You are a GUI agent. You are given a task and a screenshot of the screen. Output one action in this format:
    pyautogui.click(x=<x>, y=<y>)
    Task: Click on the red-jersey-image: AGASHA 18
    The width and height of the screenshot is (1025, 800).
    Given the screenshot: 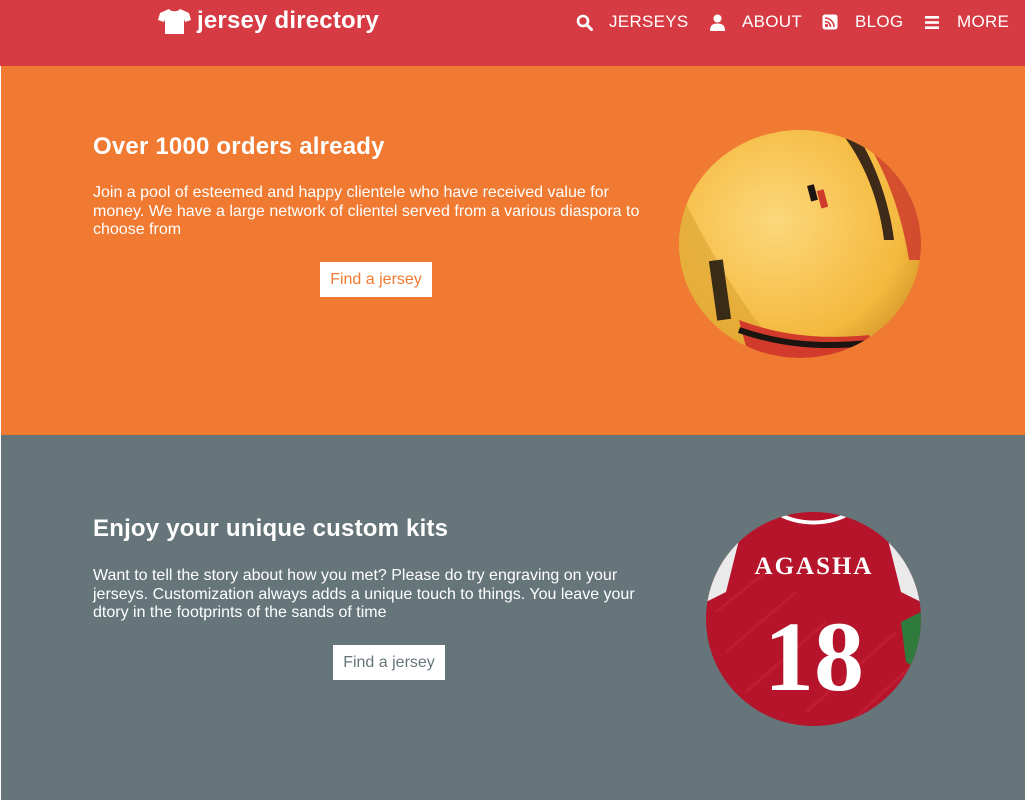 What is the action you would take?
    pyautogui.click(x=813, y=619)
    